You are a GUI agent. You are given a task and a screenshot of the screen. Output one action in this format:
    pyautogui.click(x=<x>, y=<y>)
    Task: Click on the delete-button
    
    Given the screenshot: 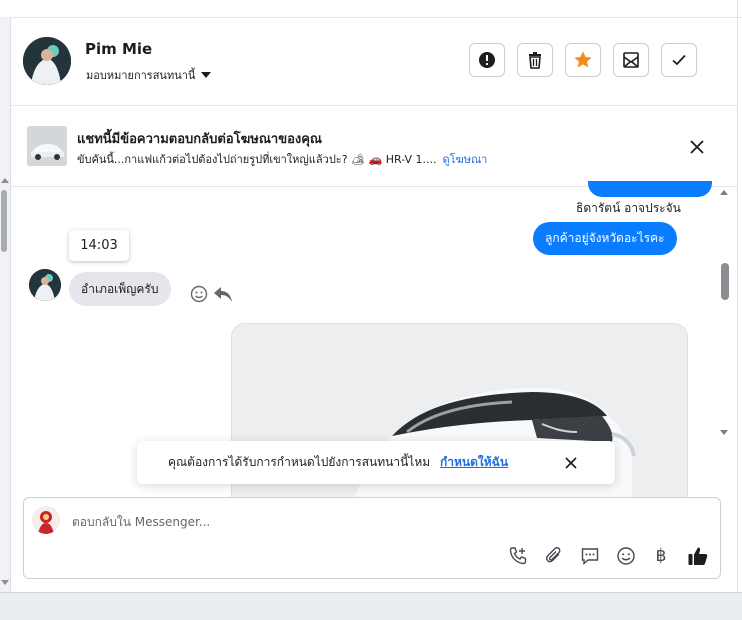 What is the action you would take?
    pyautogui.click(x=535, y=60)
    